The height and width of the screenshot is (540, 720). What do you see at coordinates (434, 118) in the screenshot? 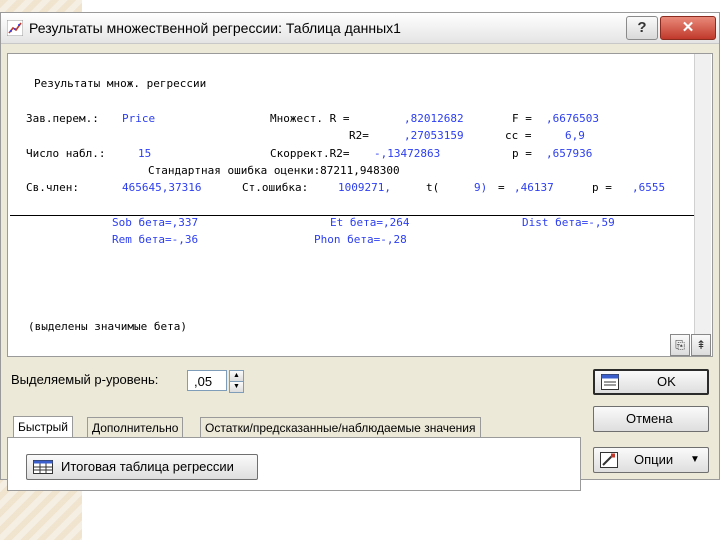
I see `mult-r-value: ,82012682` at bounding box center [434, 118].